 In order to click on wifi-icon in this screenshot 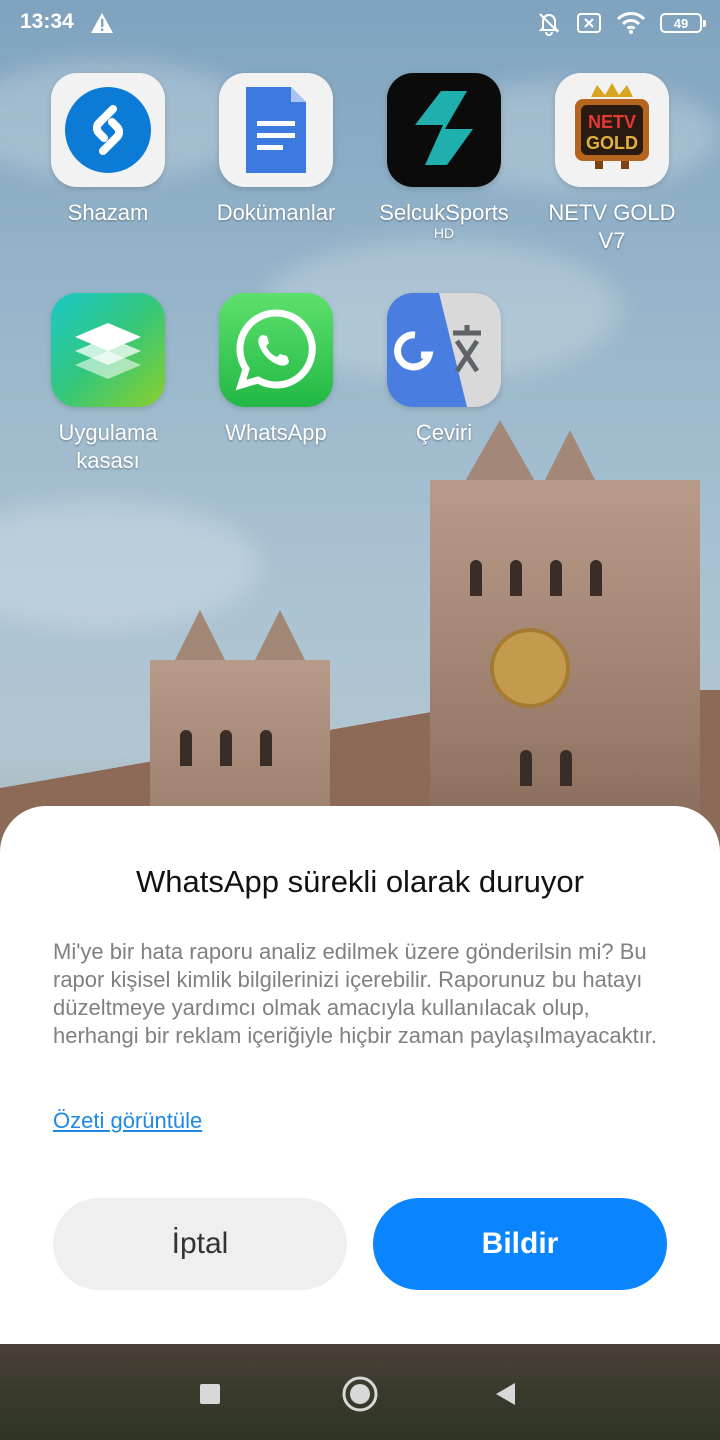, I will do `click(631, 23)`.